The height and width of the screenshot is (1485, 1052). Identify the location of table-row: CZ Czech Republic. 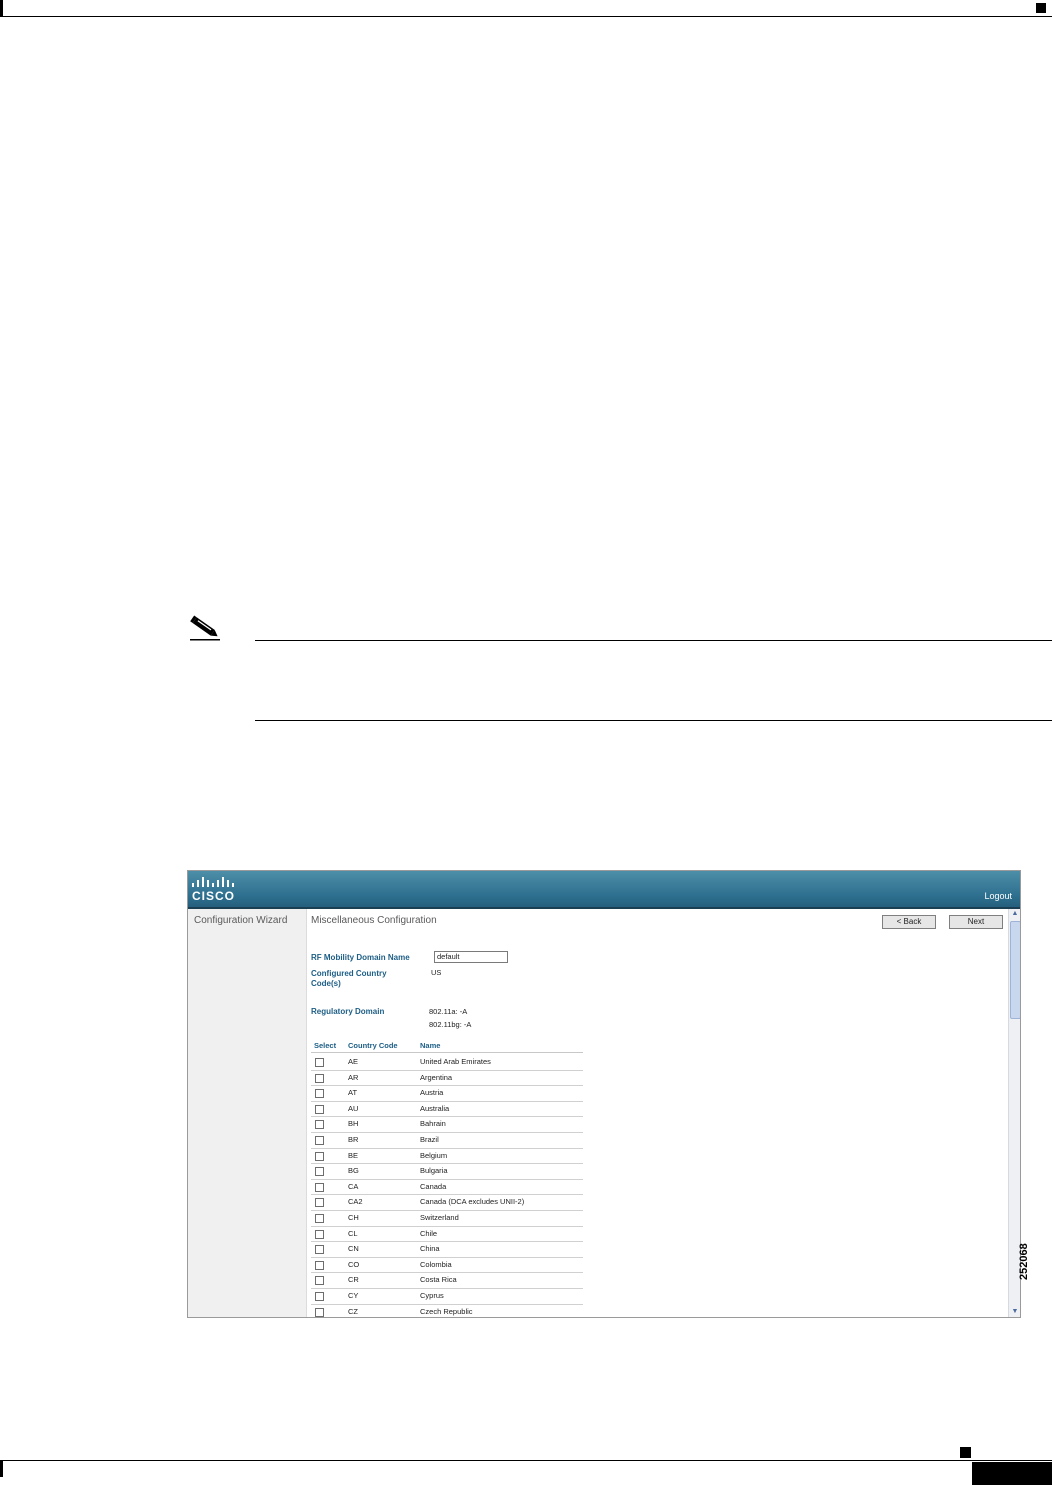
(447, 1310).